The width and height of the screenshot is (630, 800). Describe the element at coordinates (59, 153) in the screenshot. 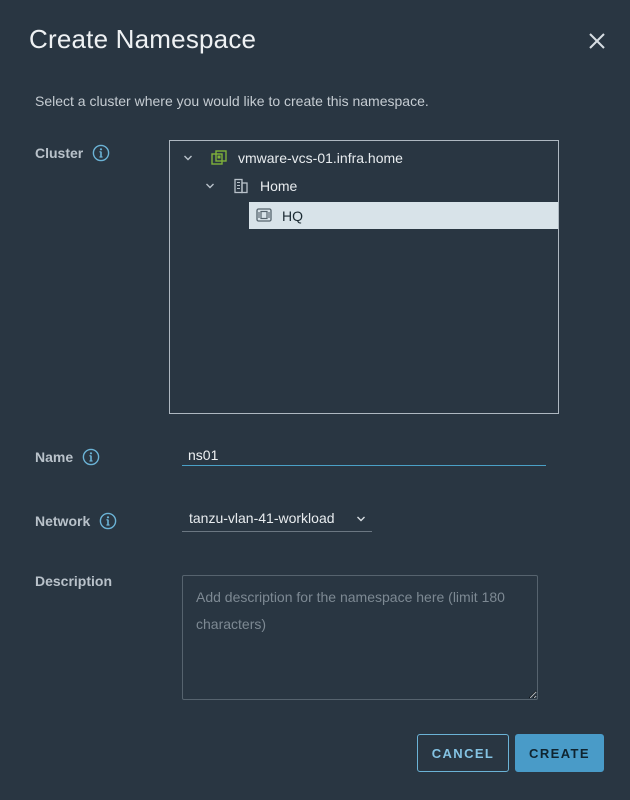

I see `cluster-label: Cluster` at that location.